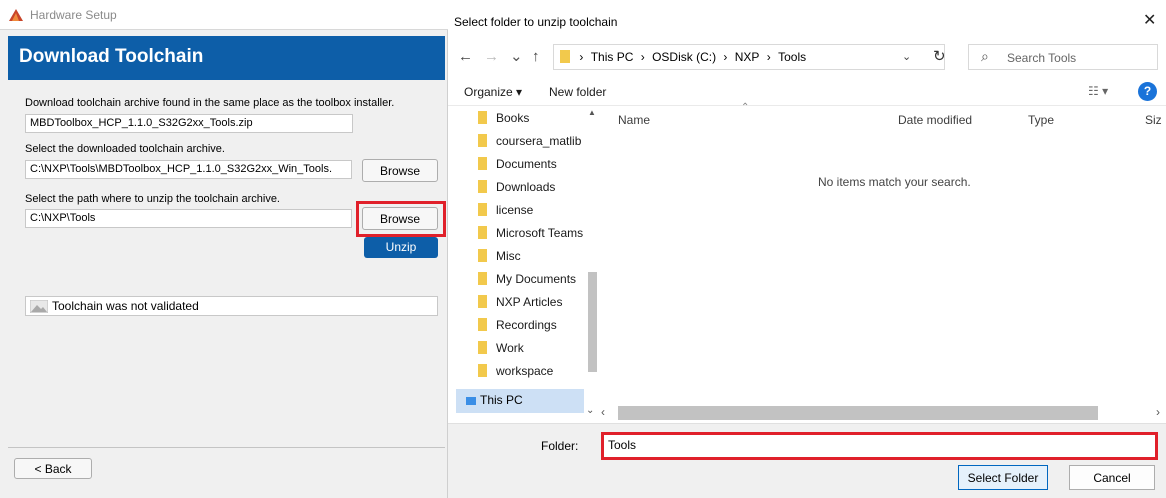 The height and width of the screenshot is (498, 1166). I want to click on recent-locations-icon: ⌄, so click(516, 56).